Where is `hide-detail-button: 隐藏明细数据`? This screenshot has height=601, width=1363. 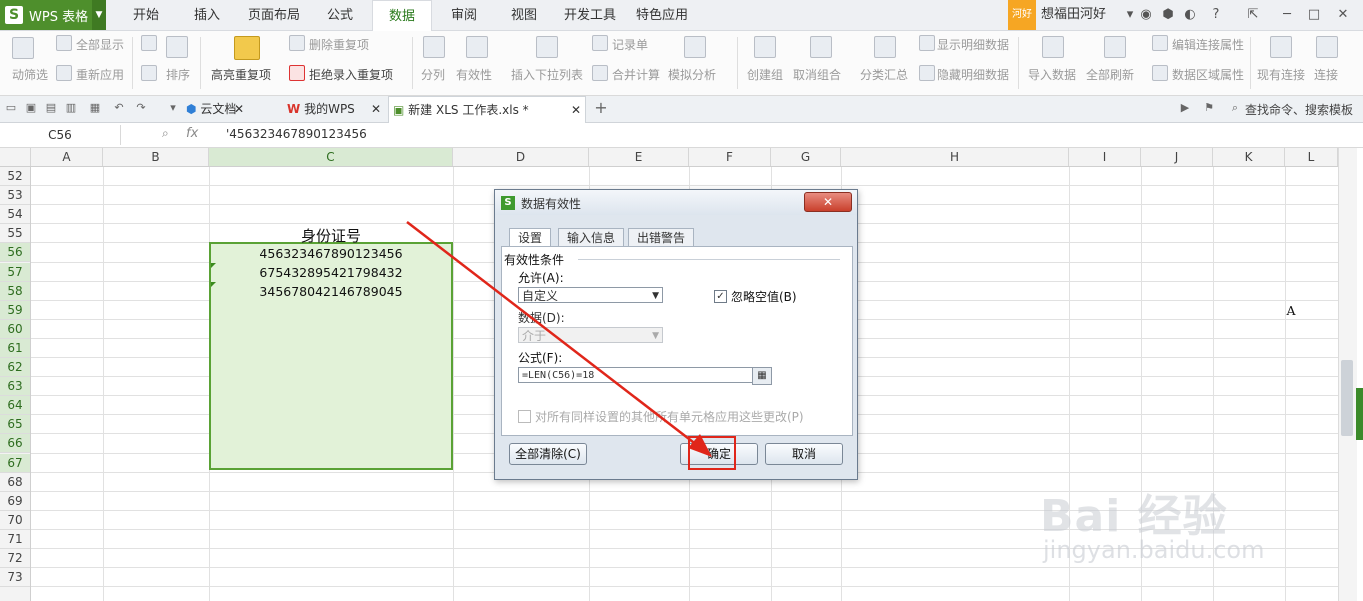
hide-detail-button: 隐藏明细数据 is located at coordinates (973, 74).